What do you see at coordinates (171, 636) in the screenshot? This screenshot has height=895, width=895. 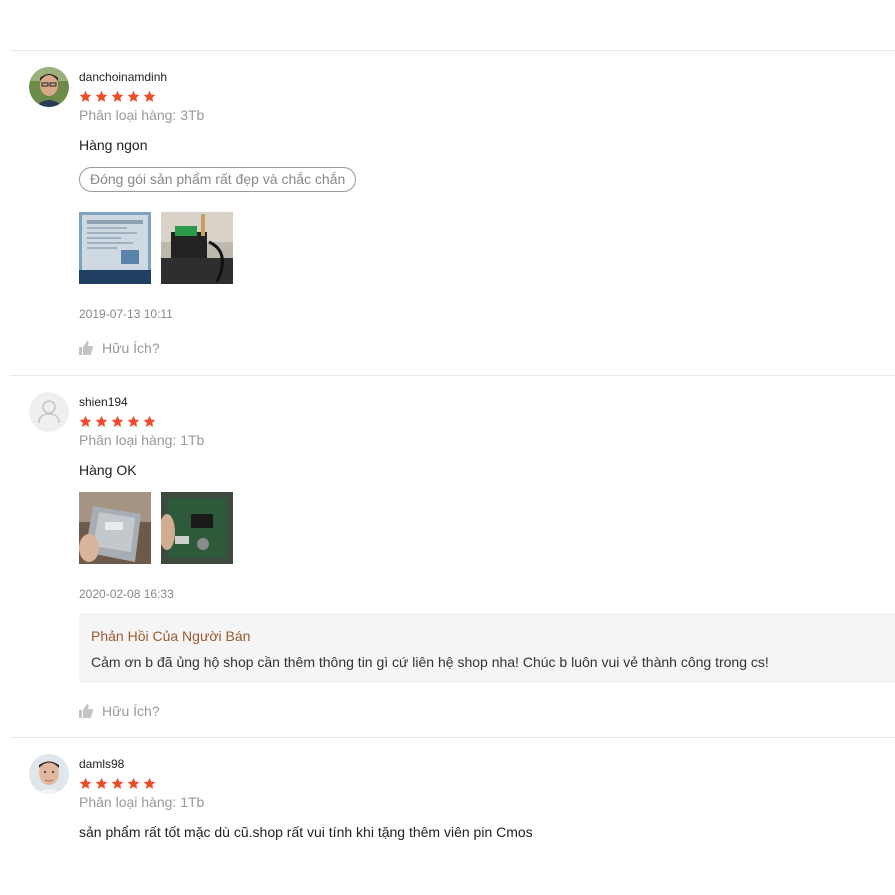 I see `seller-reply-title: Phản Hồi Của Người Bán` at bounding box center [171, 636].